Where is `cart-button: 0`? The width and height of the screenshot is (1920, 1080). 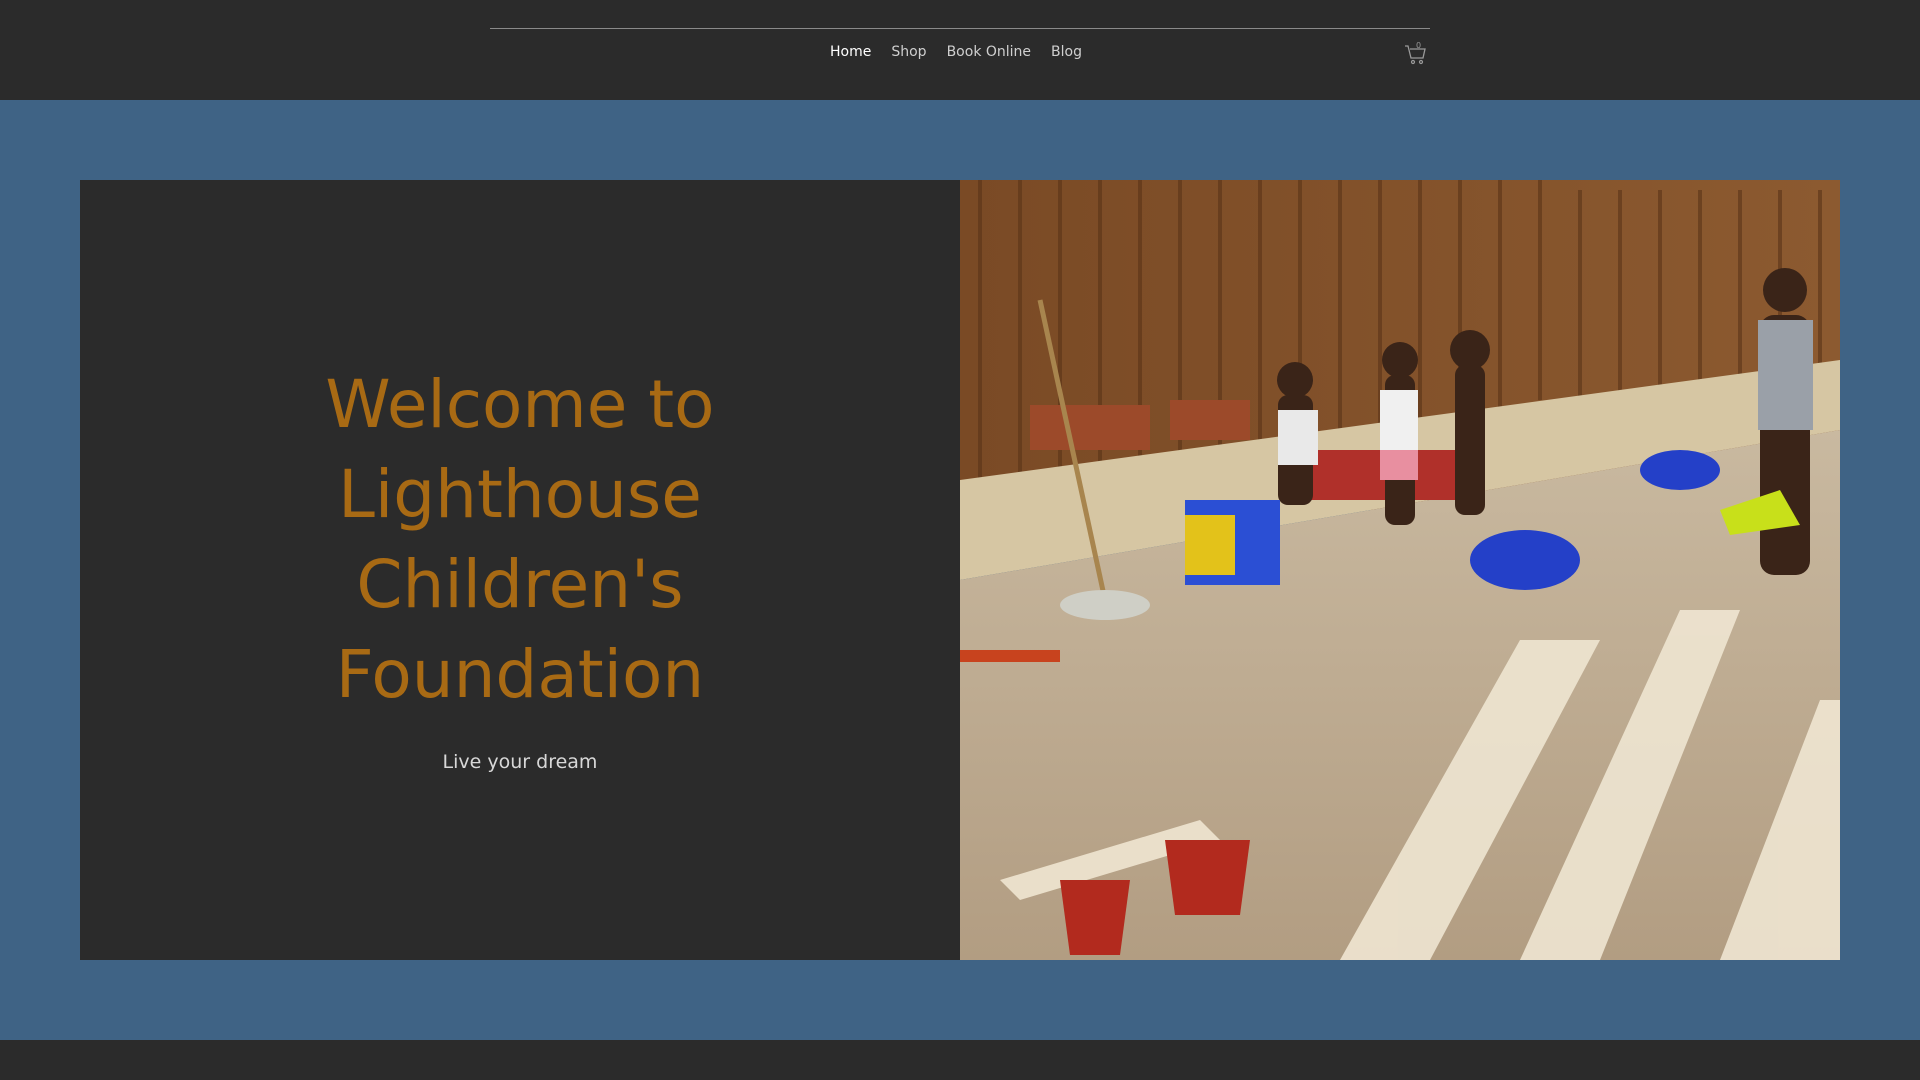 cart-button: 0 is located at coordinates (1416, 54).